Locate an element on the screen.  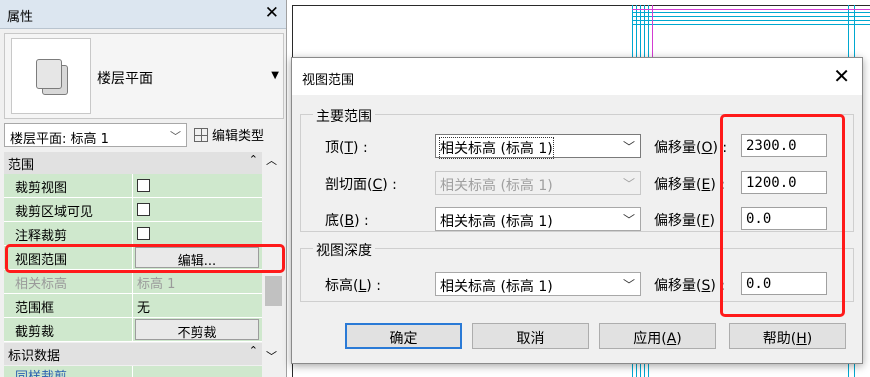
help-button: 帮助(H) is located at coordinates (787, 336).